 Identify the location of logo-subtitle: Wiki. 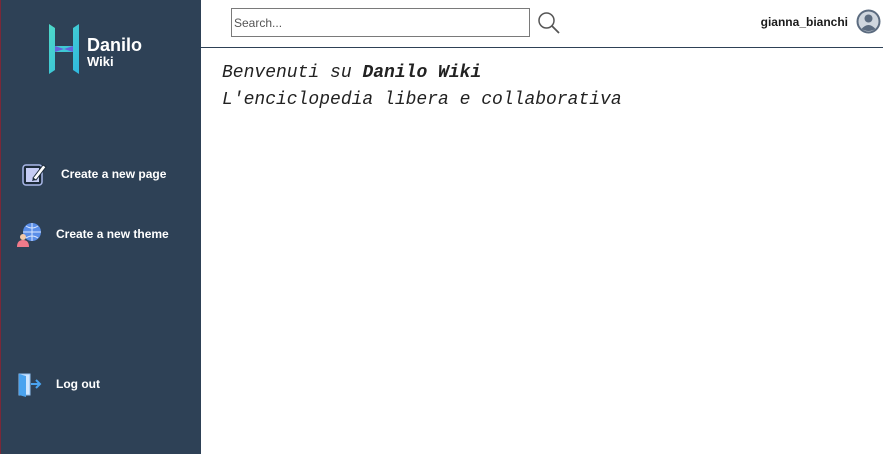
(100, 61).